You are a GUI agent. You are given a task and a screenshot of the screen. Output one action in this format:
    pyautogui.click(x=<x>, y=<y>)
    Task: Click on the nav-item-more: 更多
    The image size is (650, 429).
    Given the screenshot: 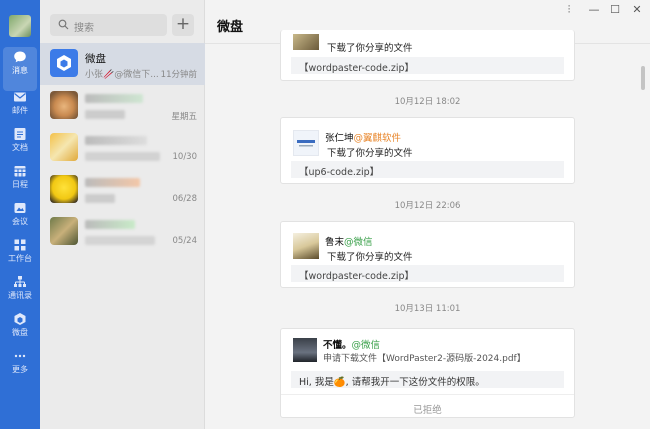 What is the action you would take?
    pyautogui.click(x=20, y=368)
    